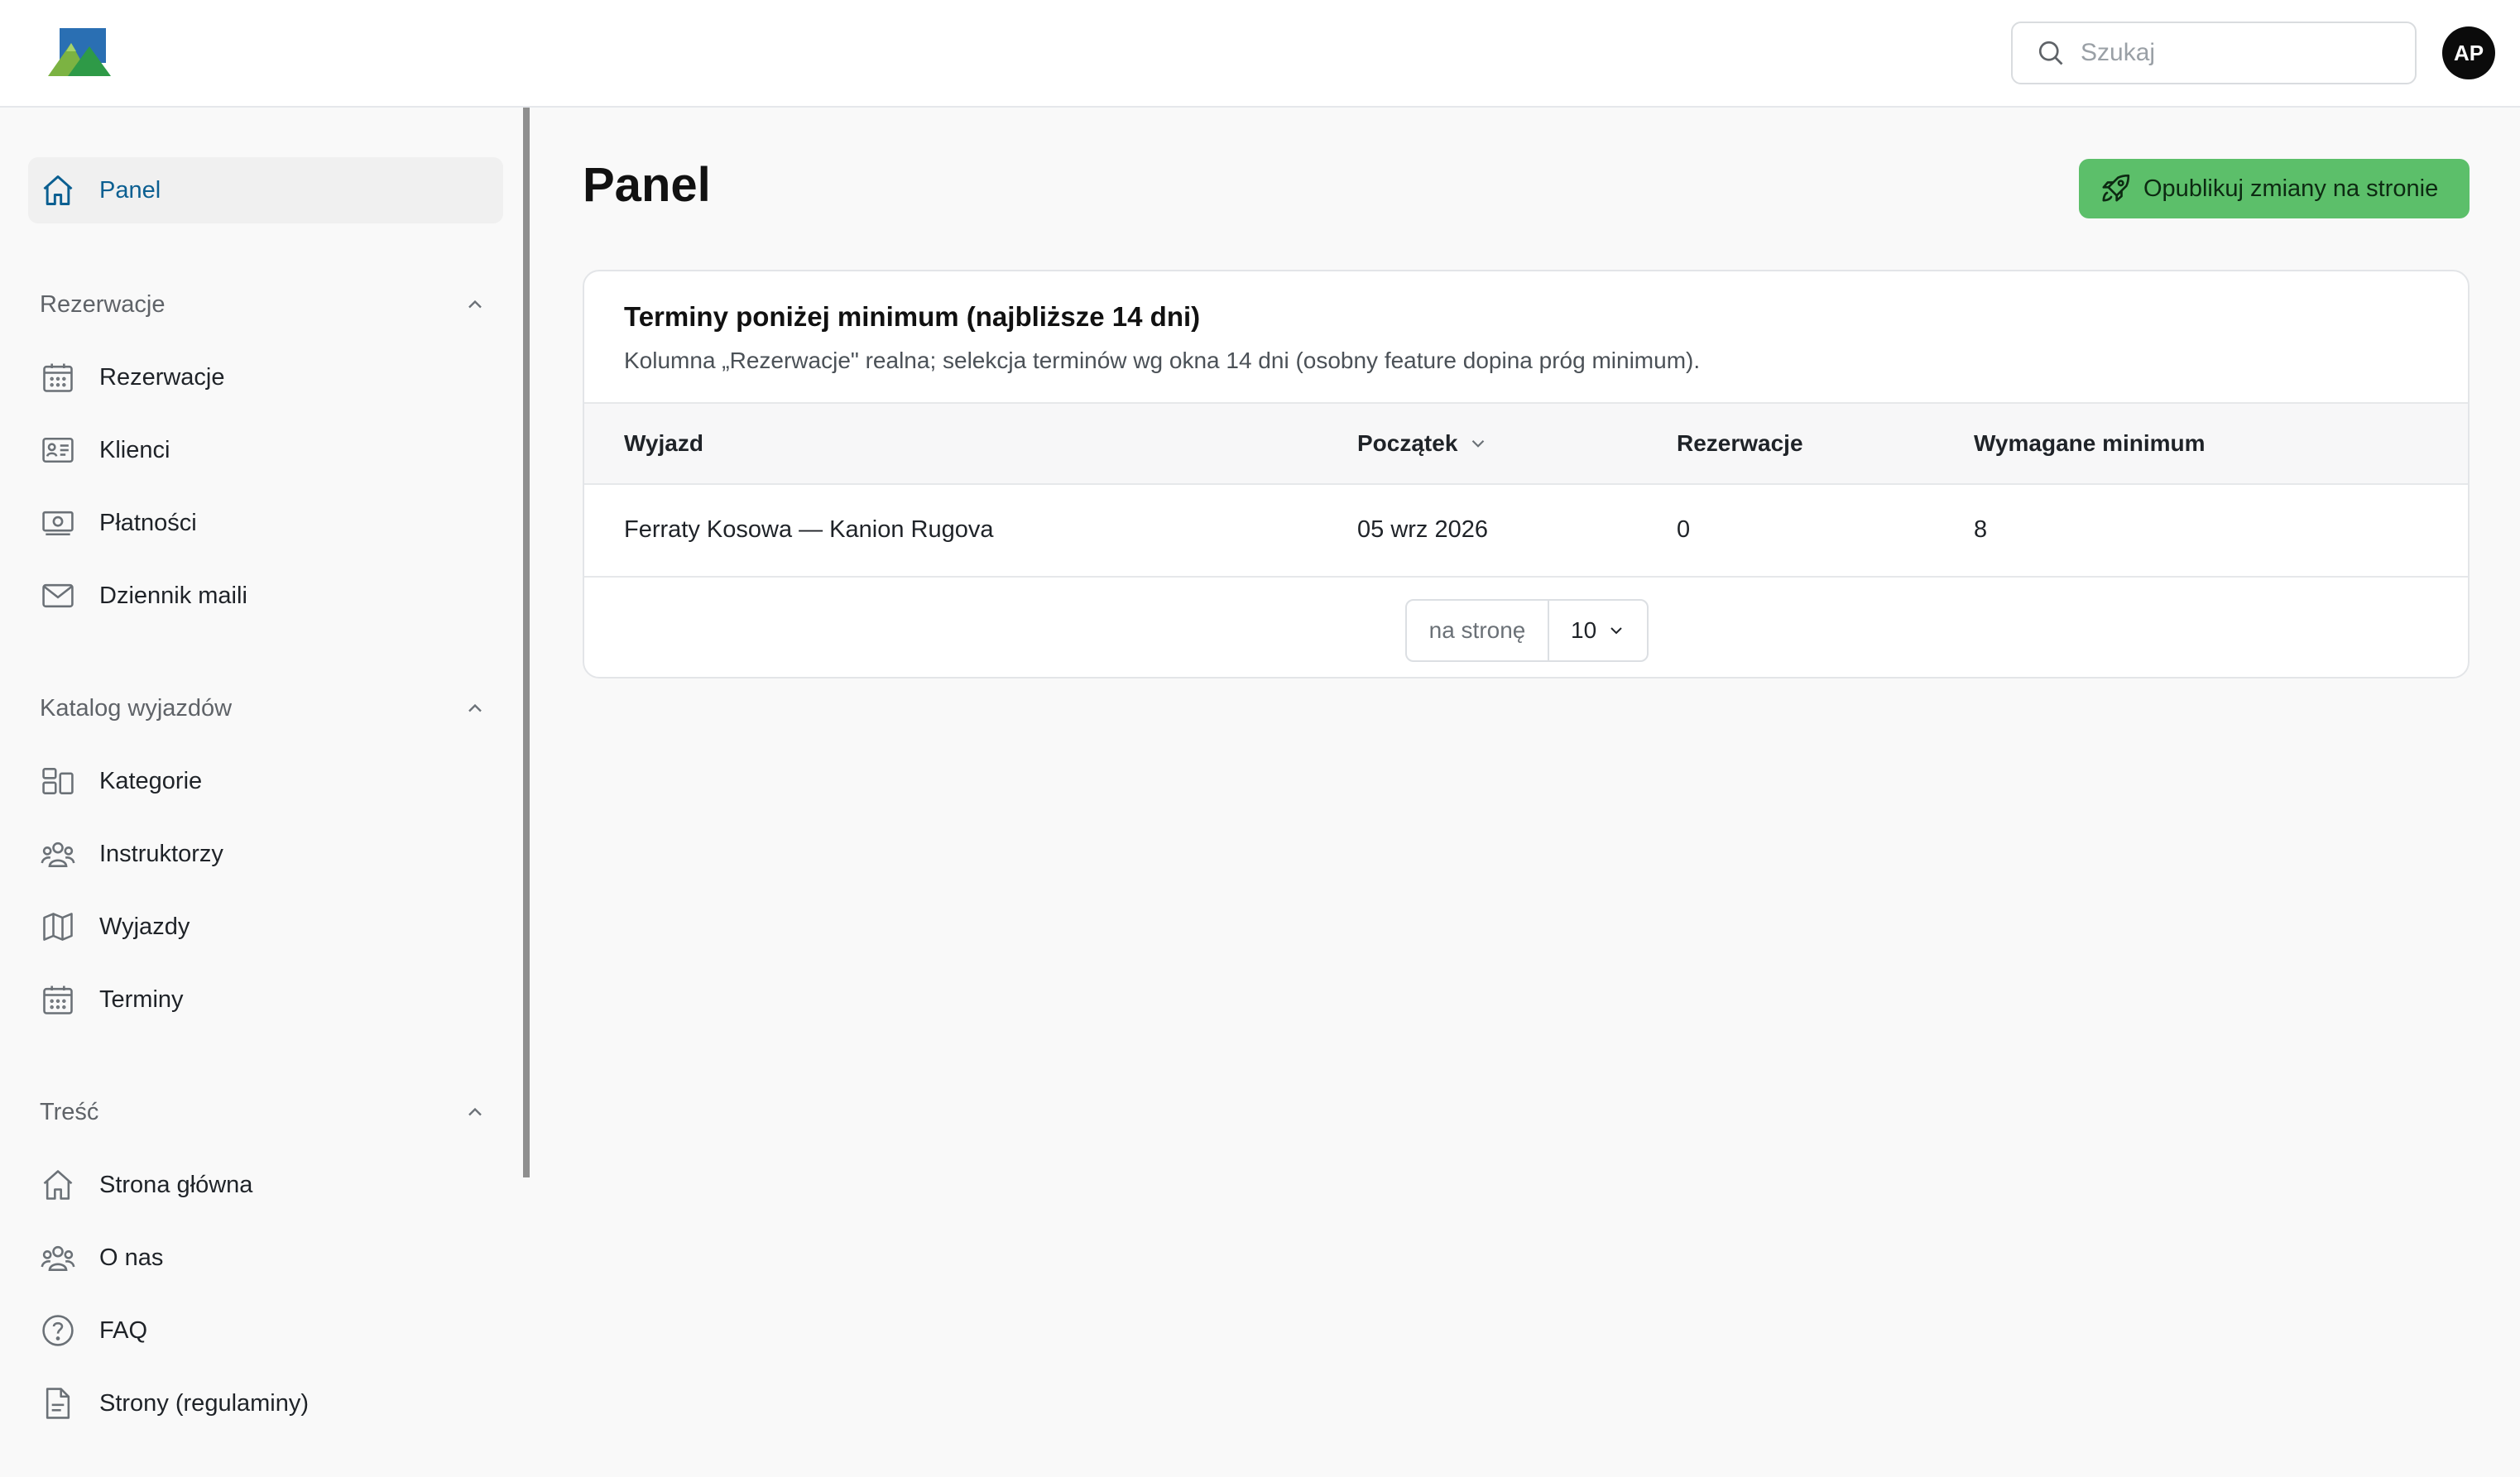 The image size is (2520, 1477). What do you see at coordinates (265, 304) in the screenshot?
I see `group-header-rezerwacje: Rezerwacje` at bounding box center [265, 304].